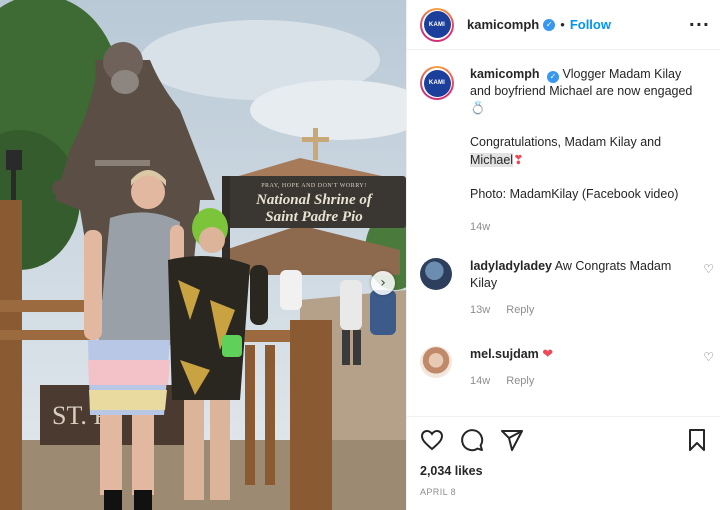 The image size is (720, 510). What do you see at coordinates (563, 471) in the screenshot?
I see `likes-count: 2,034 likes` at bounding box center [563, 471].